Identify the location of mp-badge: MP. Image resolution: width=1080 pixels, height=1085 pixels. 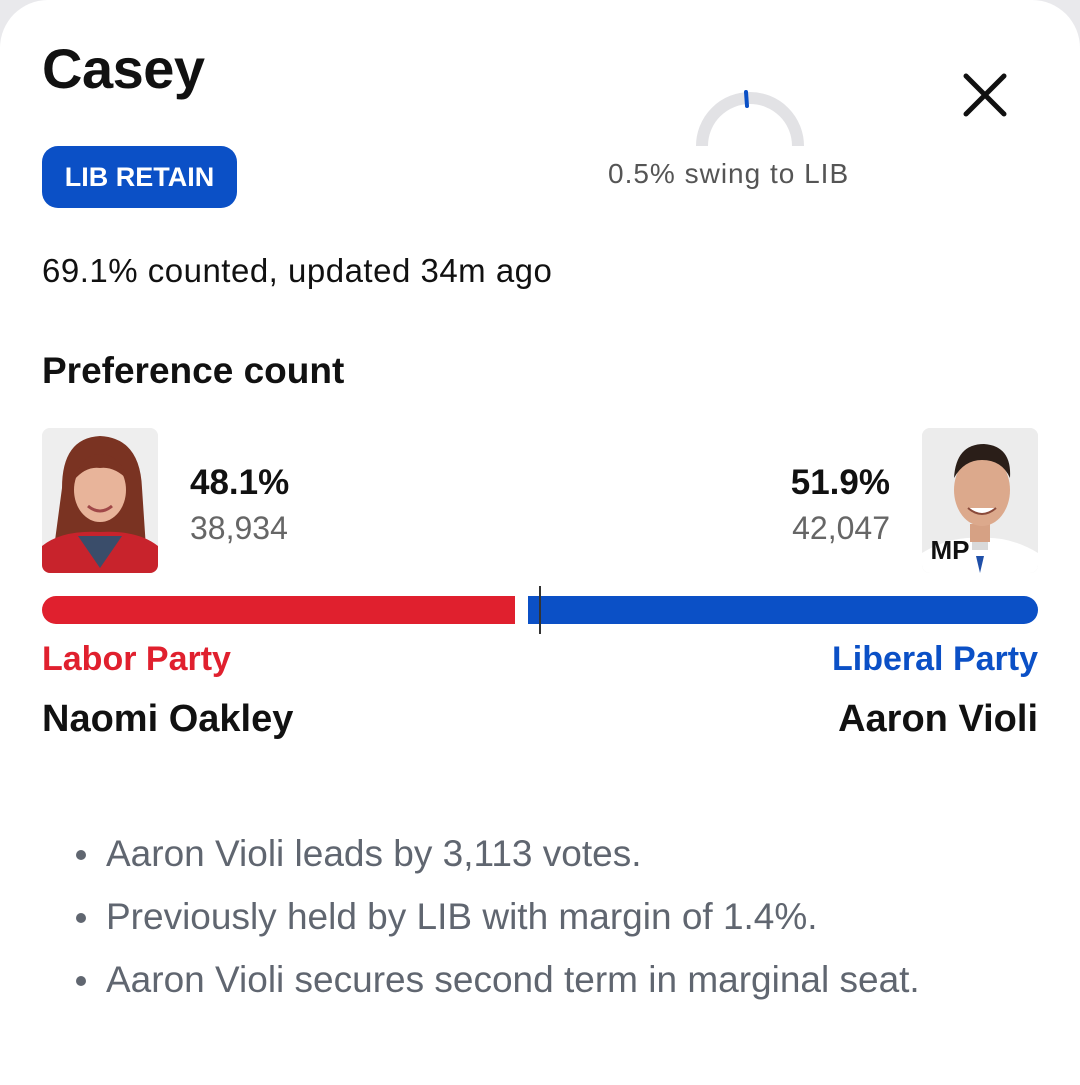
(950, 549).